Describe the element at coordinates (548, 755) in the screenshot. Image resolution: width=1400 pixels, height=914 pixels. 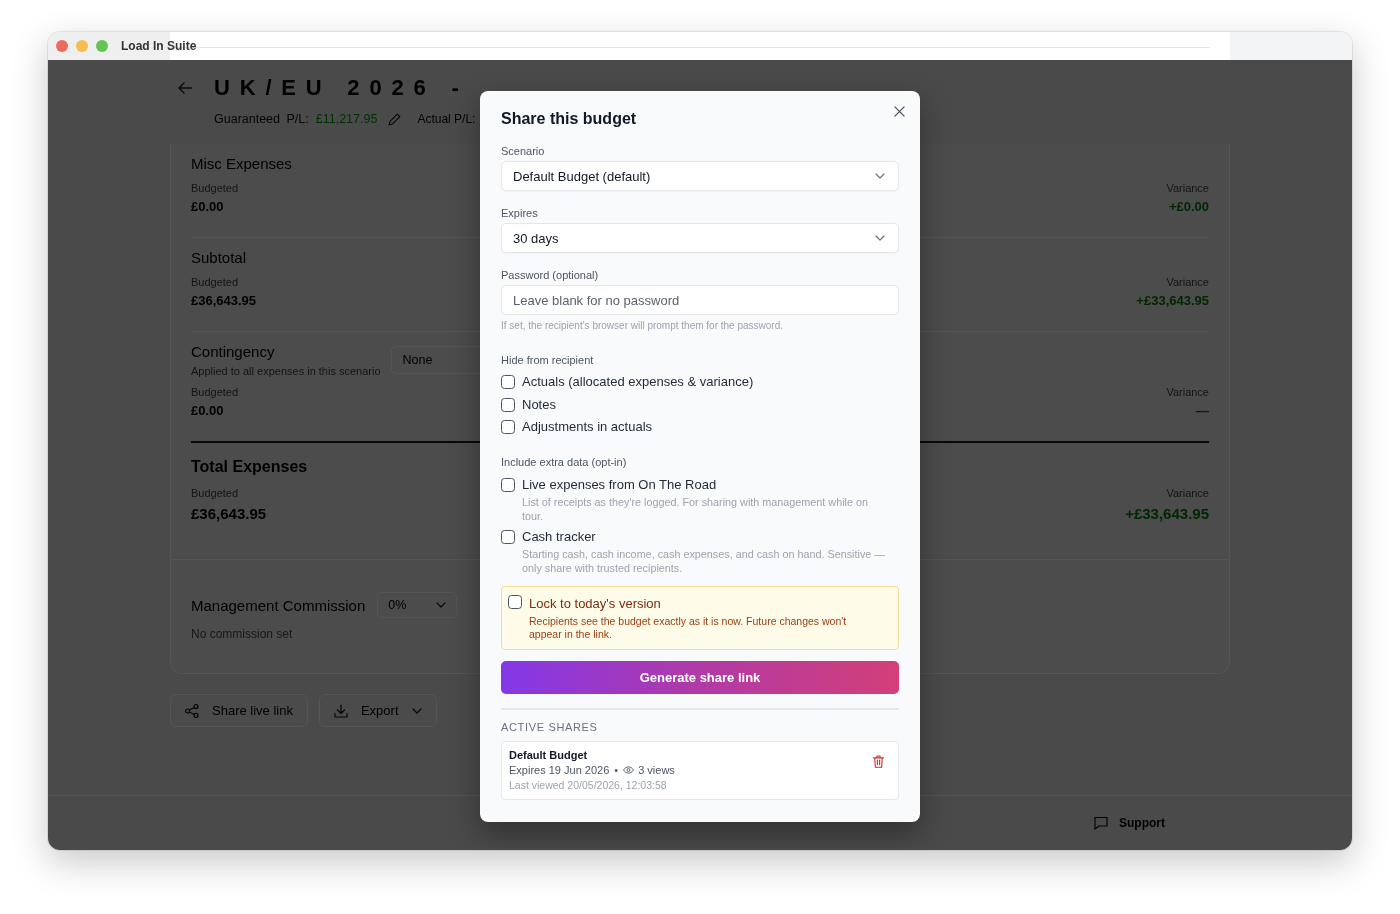
I see `share-name: Default Budget` at that location.